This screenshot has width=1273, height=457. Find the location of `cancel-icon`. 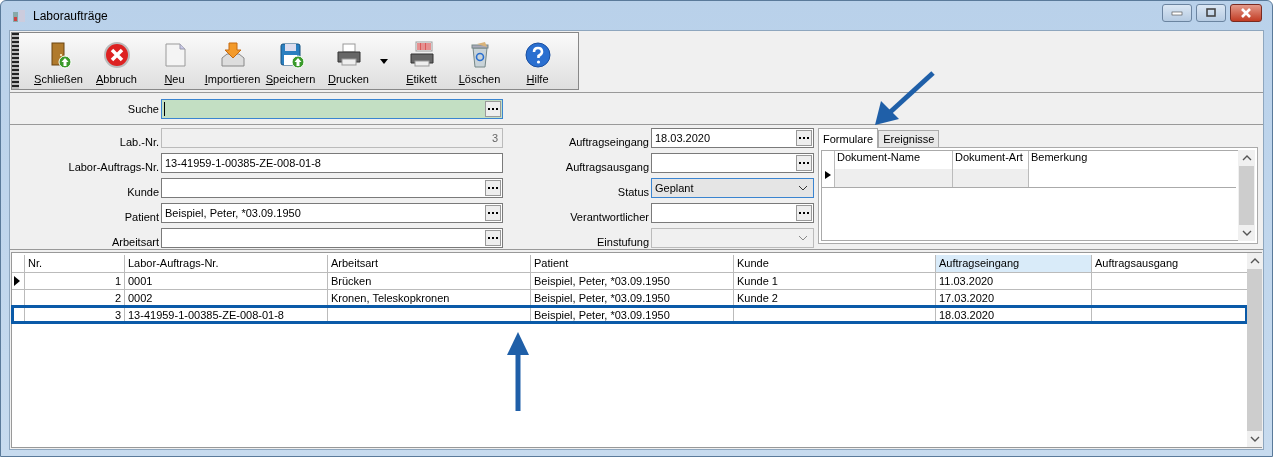

cancel-icon is located at coordinates (116, 55).